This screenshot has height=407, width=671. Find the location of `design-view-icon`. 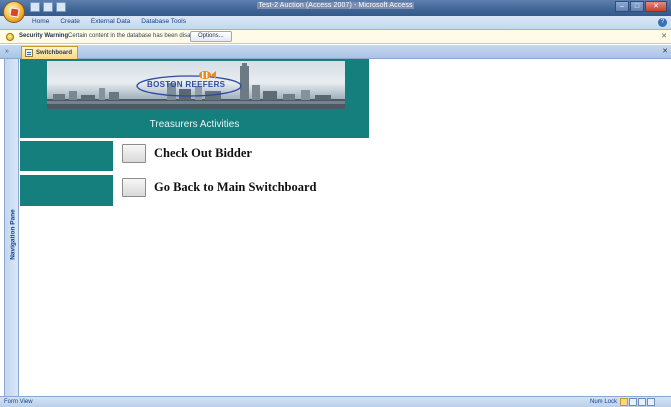

design-view-icon is located at coordinates (651, 402).